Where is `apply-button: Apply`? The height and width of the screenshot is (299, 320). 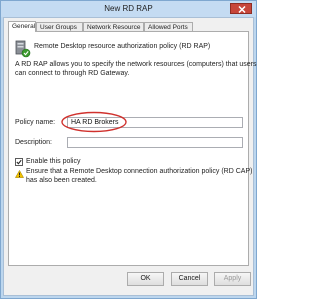 apply-button: Apply is located at coordinates (232, 279).